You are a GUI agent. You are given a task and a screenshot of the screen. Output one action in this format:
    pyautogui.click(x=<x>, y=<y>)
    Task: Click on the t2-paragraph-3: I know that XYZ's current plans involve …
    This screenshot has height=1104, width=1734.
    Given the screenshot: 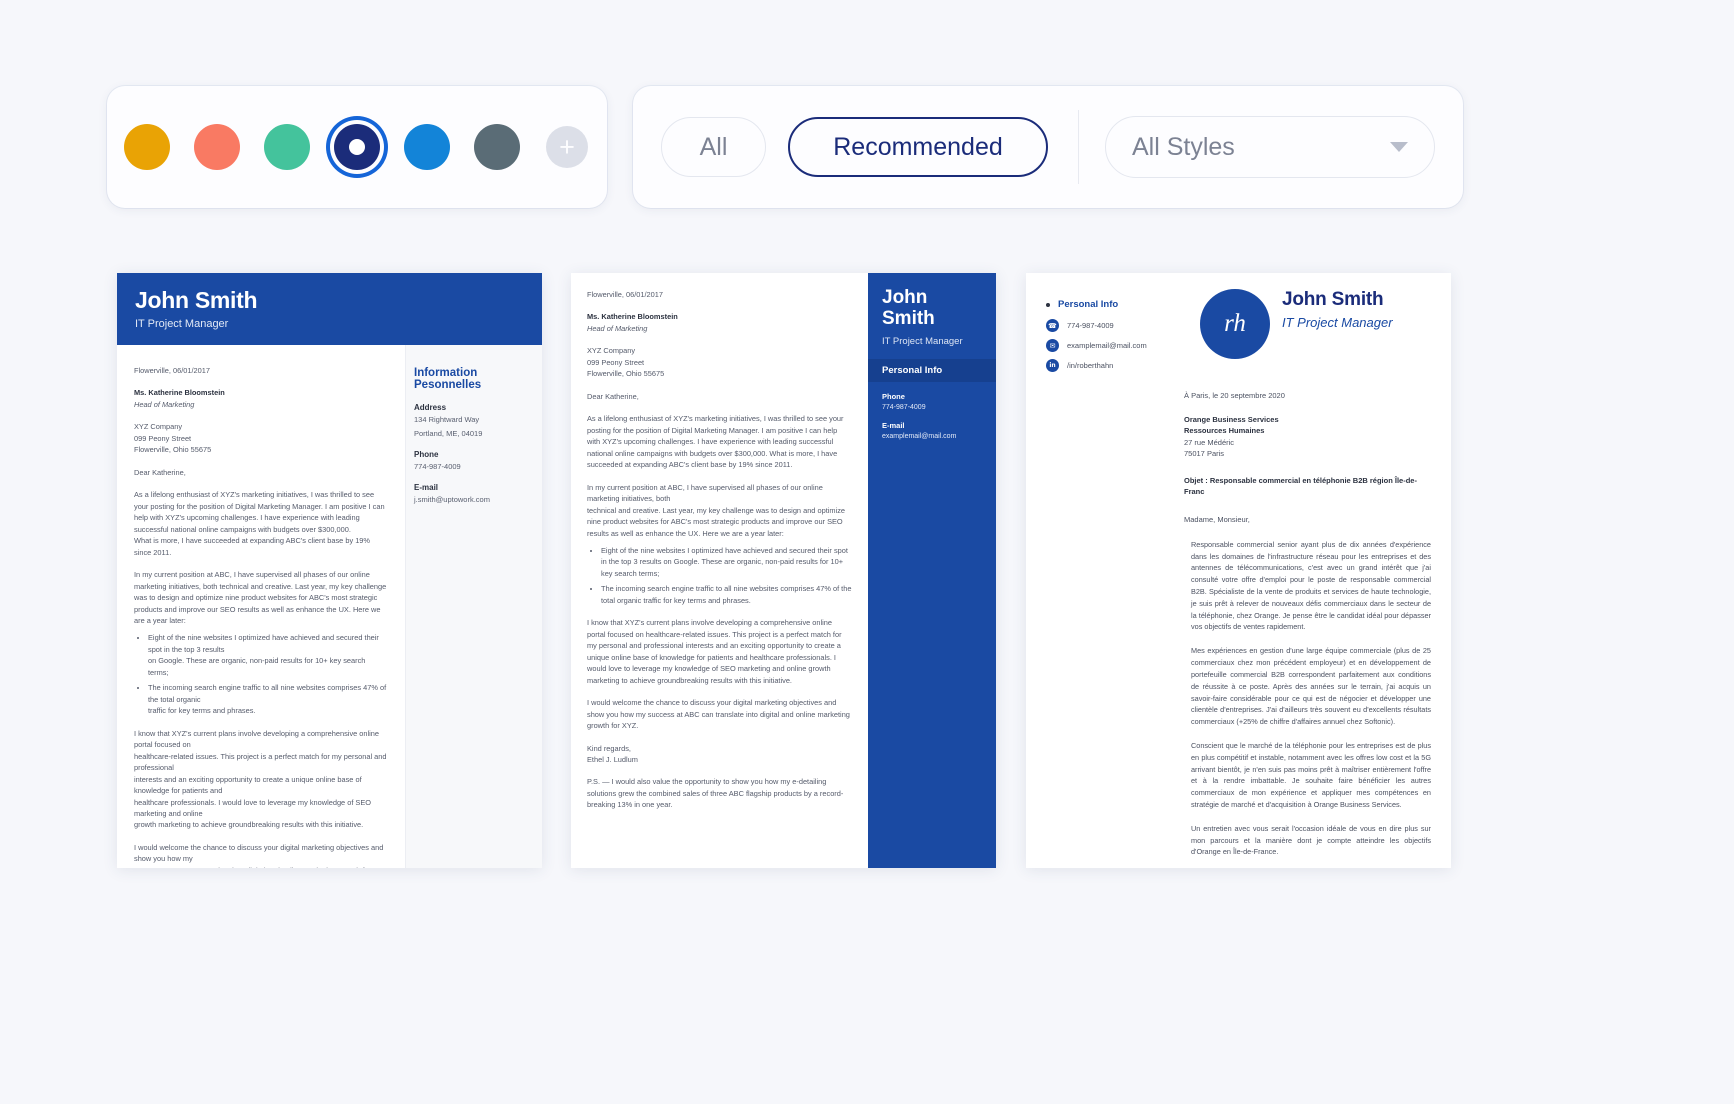 What is the action you would take?
    pyautogui.click(x=714, y=651)
    